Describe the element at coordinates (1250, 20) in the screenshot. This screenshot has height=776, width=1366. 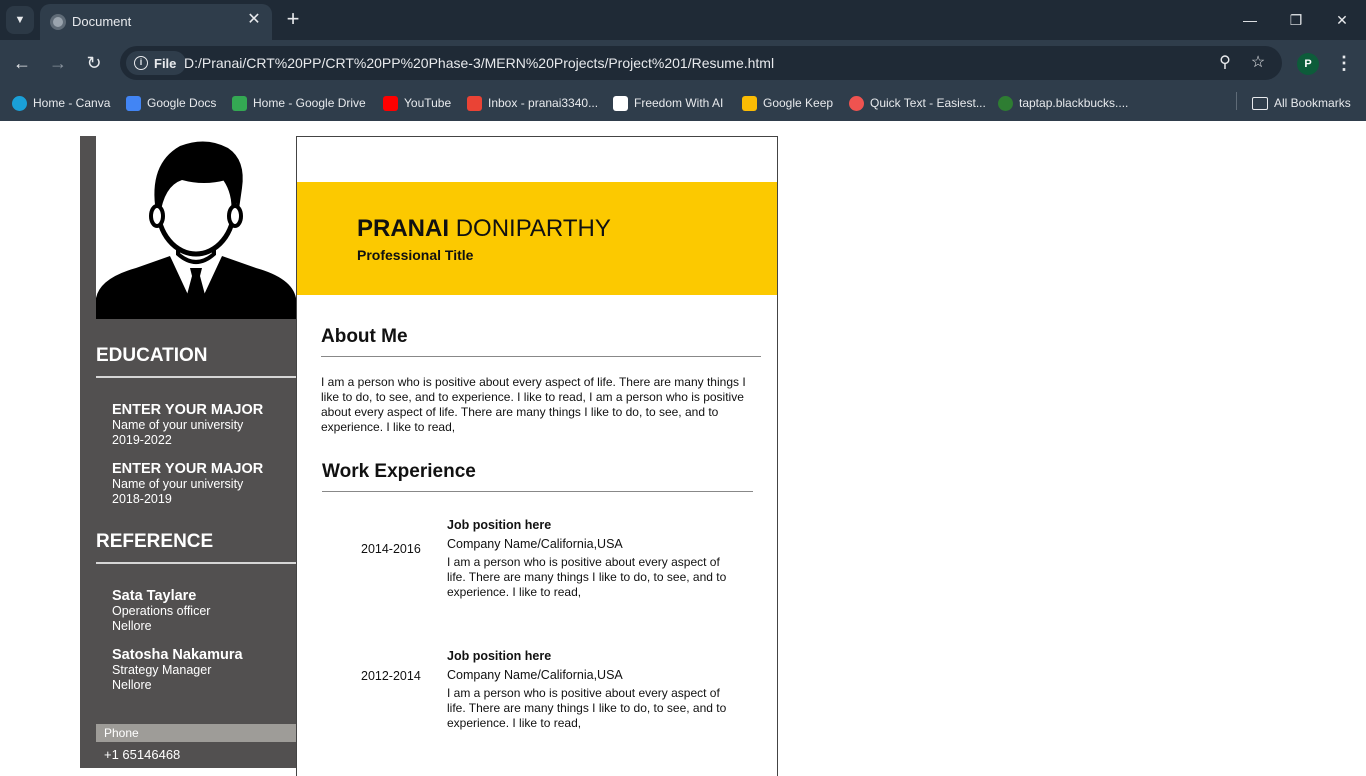
I see `minimize-icon: —` at that location.